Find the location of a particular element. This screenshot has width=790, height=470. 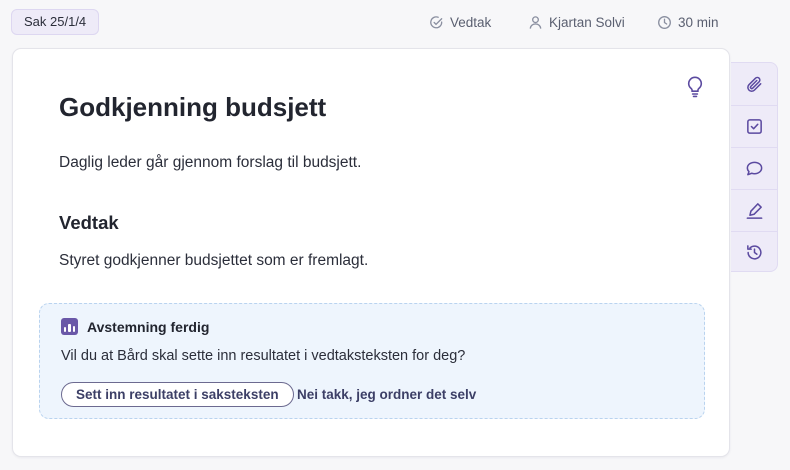

item-type-label: Vedtak is located at coordinates (471, 22).